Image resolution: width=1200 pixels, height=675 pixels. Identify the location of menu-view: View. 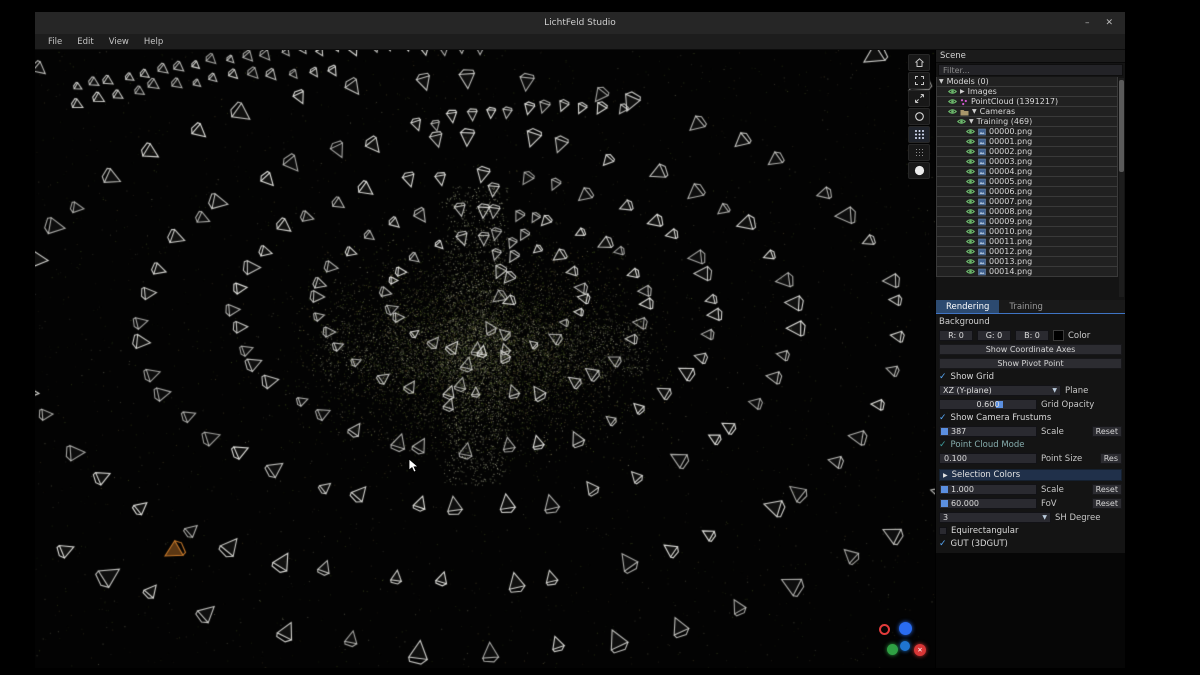
(119, 42).